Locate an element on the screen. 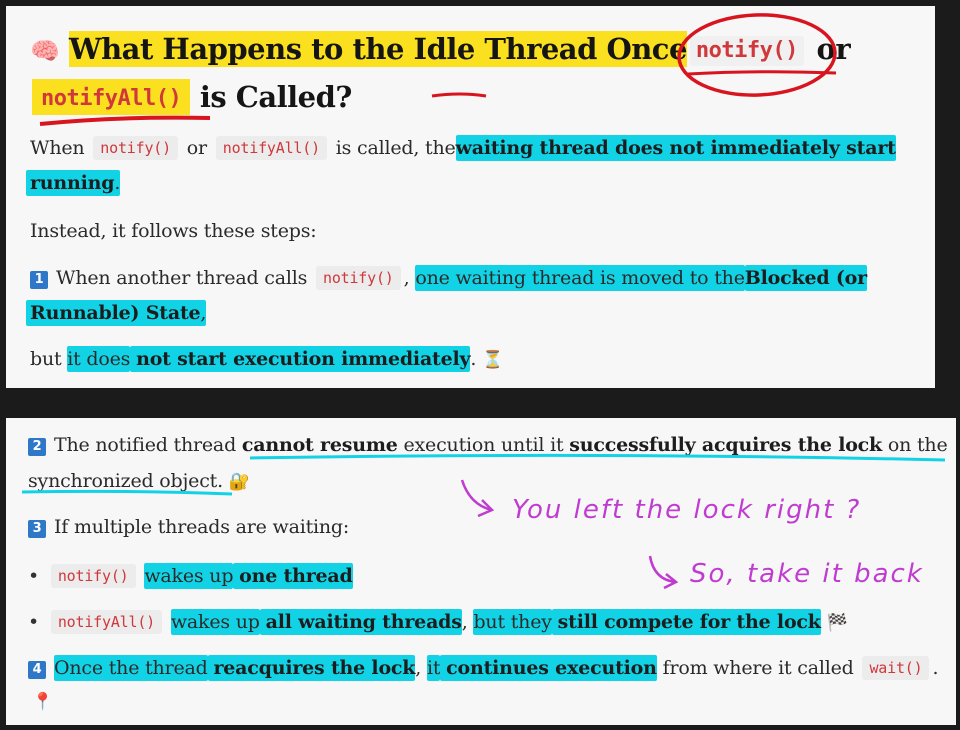  intro-highlight-2: running is located at coordinates (72, 183).